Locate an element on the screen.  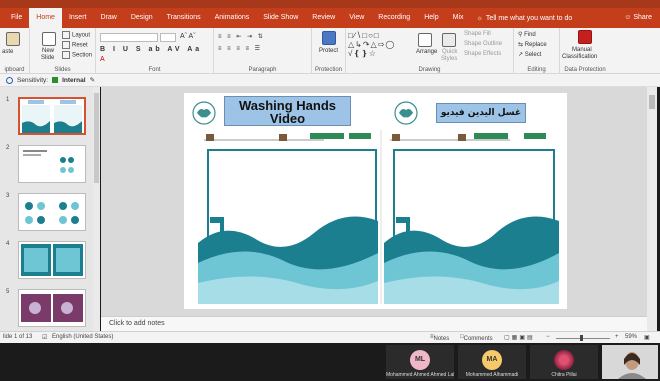
tab-design: Design is located at coordinates (142, 18).